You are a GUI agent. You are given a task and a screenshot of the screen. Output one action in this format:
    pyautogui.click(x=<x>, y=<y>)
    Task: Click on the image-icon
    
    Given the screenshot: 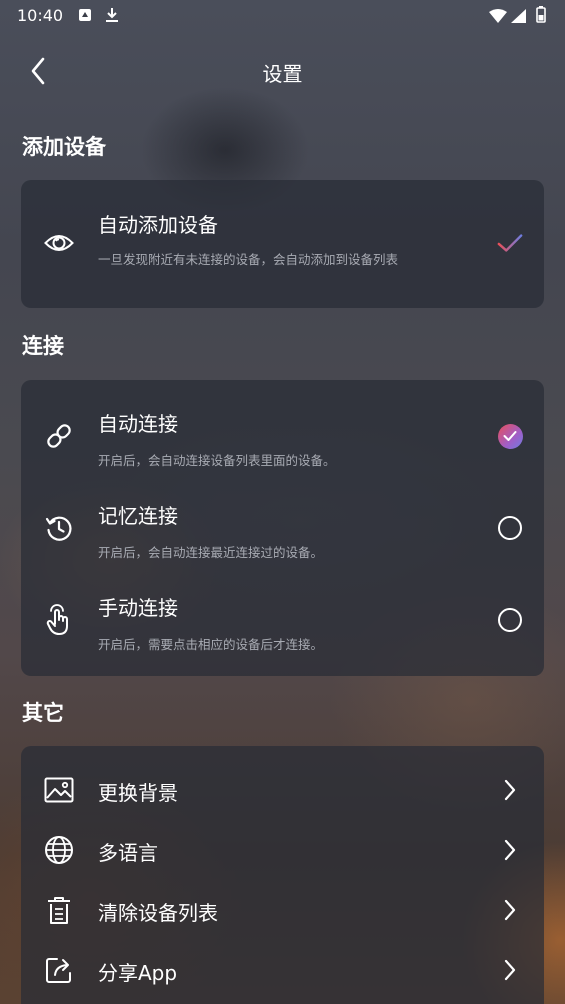 What is the action you would take?
    pyautogui.click(x=59, y=790)
    